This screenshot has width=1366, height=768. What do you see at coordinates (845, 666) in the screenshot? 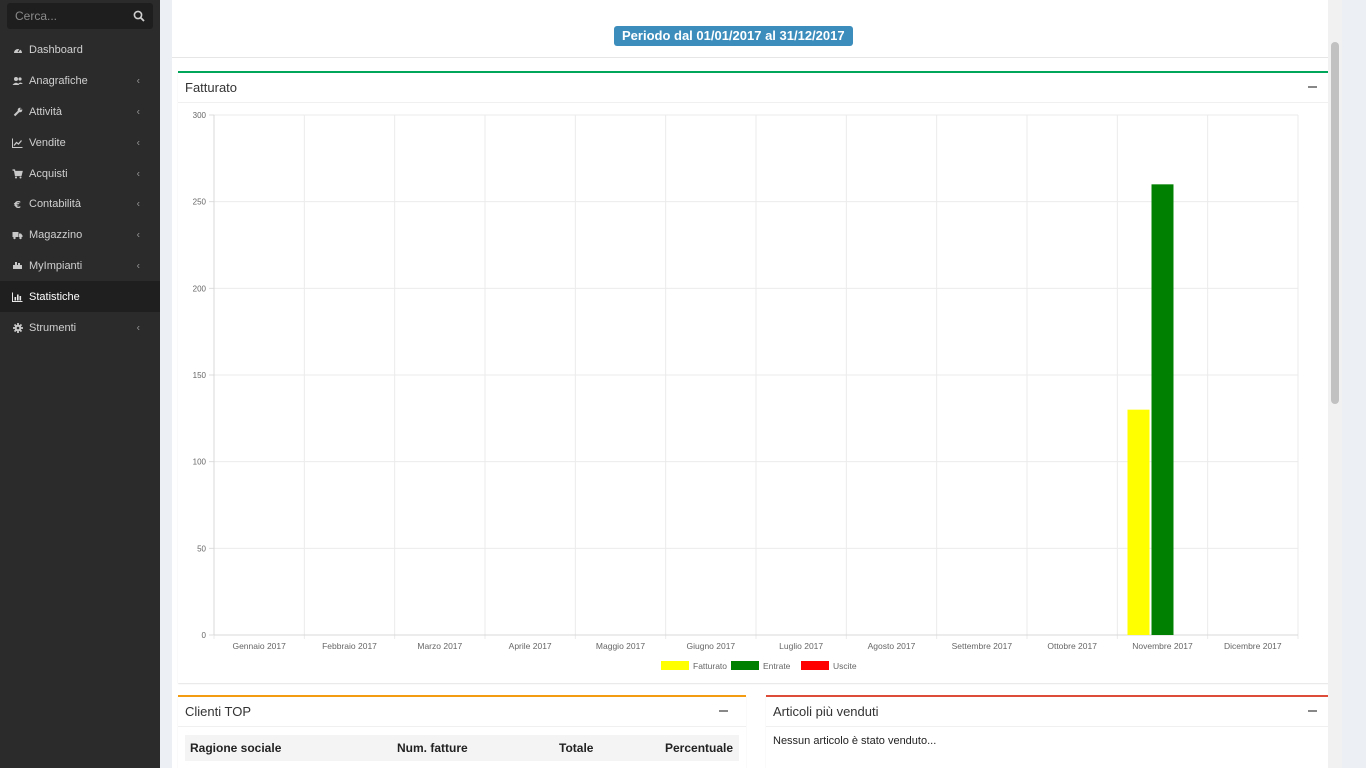
I see `legend-label: Uscite` at bounding box center [845, 666].